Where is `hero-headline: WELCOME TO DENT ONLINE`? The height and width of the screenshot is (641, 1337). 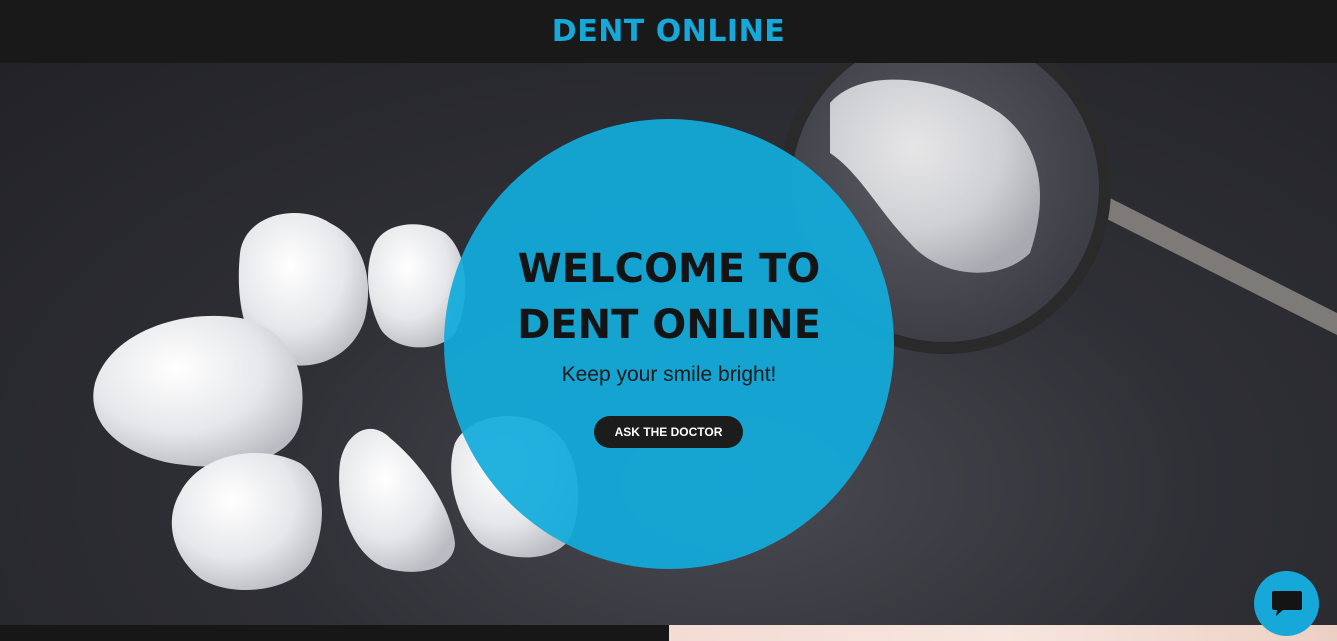
hero-headline: WELCOME TO DENT ONLINE is located at coordinates (669, 297).